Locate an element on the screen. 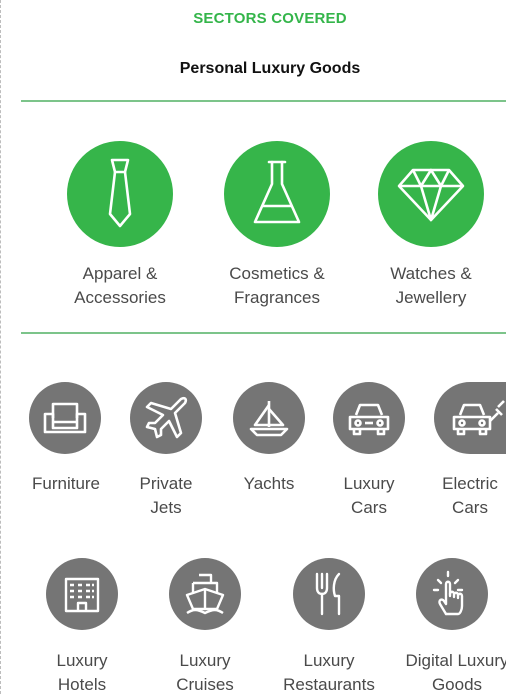  car-icon is located at coordinates (369, 418).